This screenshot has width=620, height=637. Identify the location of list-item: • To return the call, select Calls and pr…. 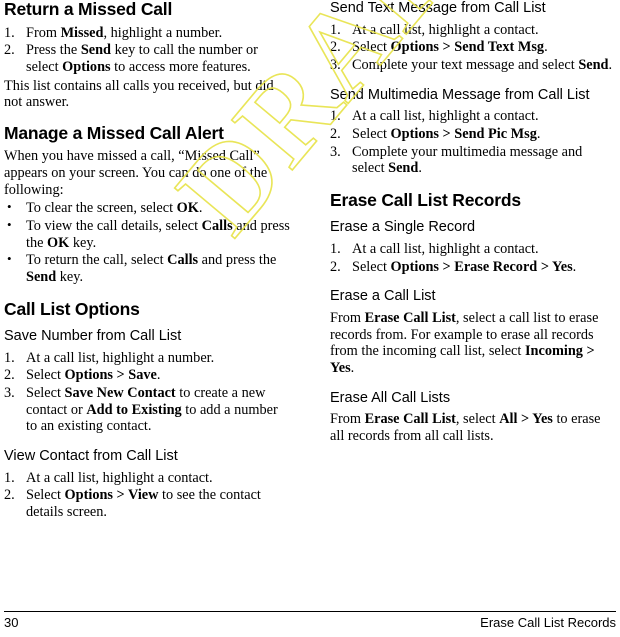
(148, 268).